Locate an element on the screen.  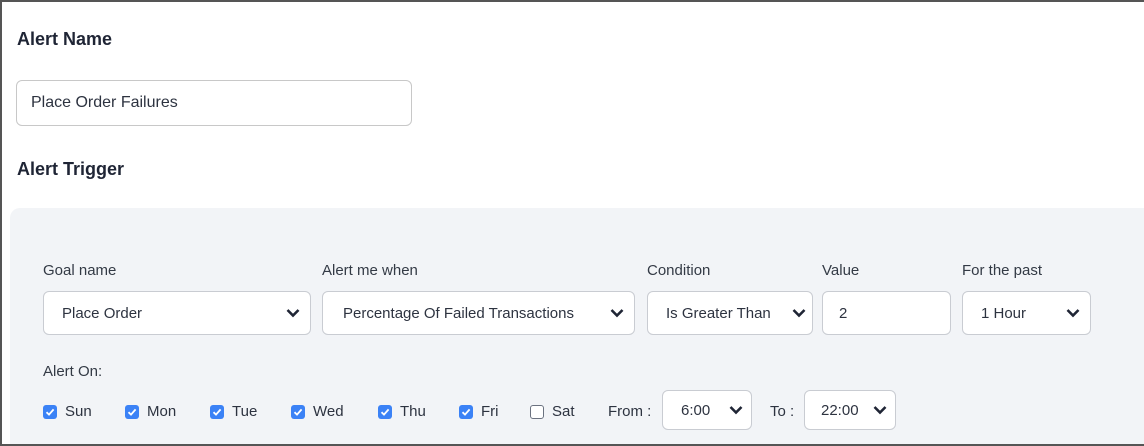
condition-label: Condition is located at coordinates (679, 270).